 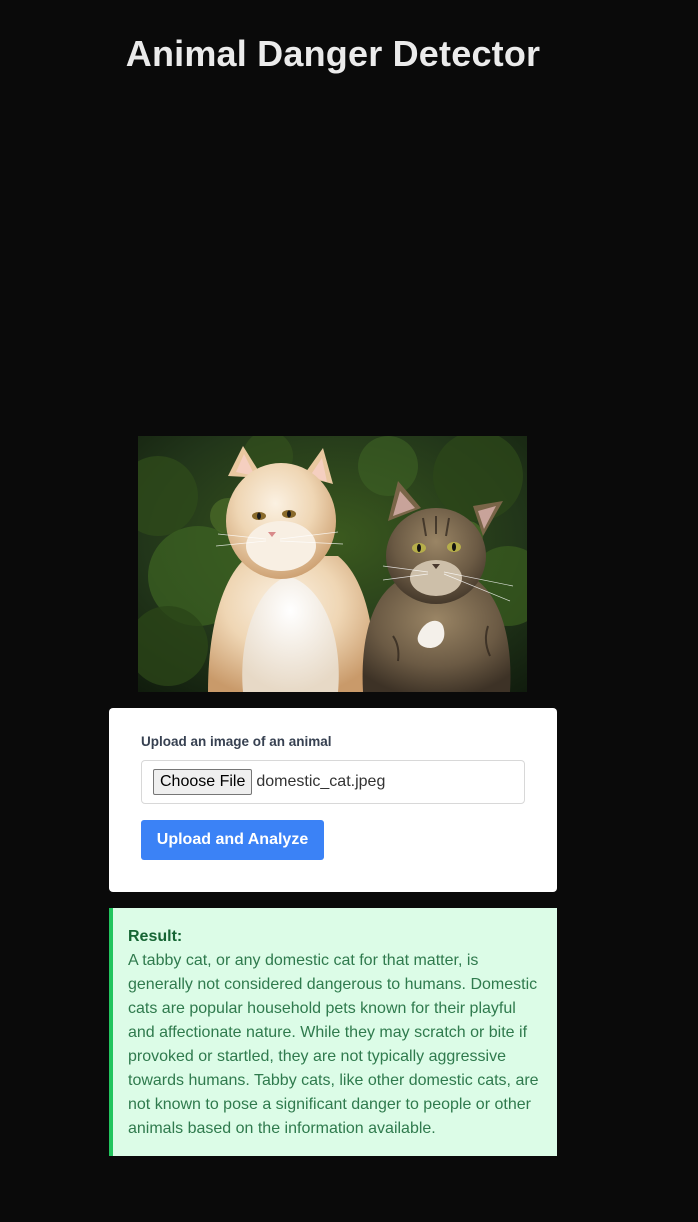 What do you see at coordinates (203, 782) in the screenshot?
I see `choose-file-button: Choose File` at bounding box center [203, 782].